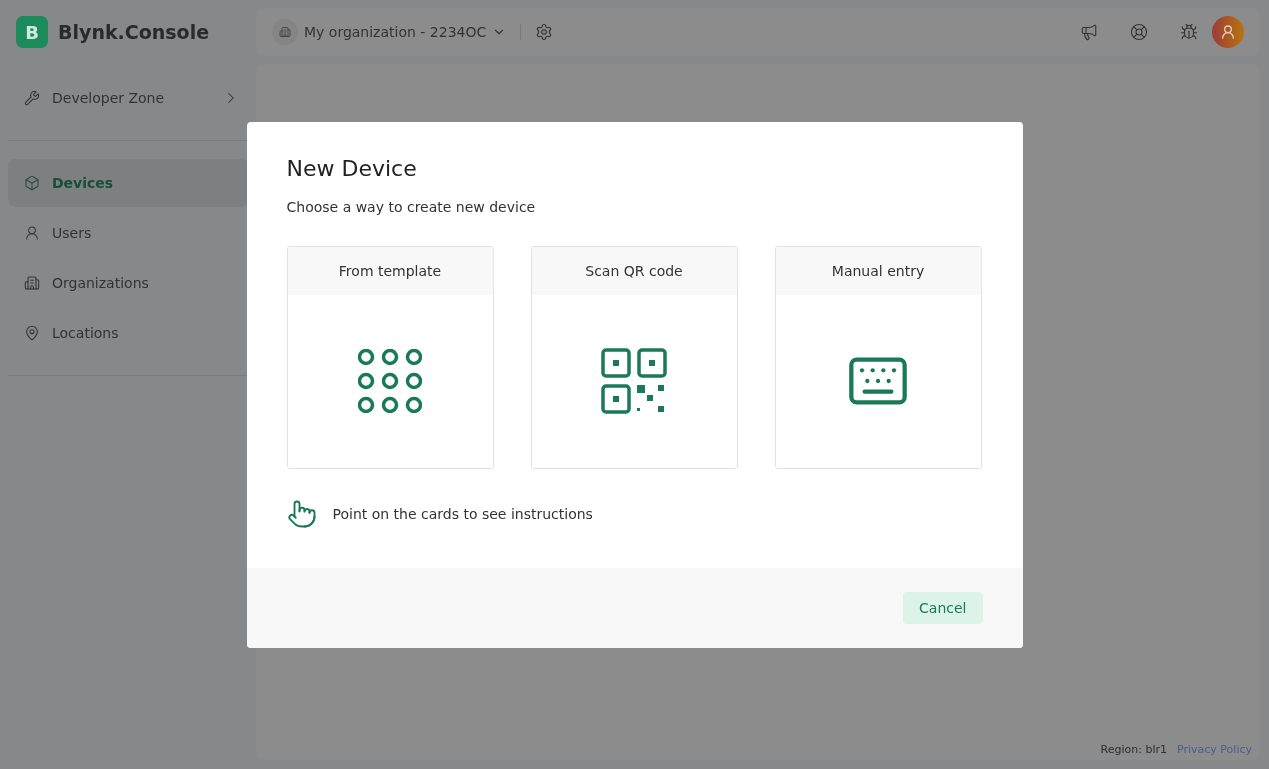 This screenshot has height=769, width=1269. Describe the element at coordinates (32, 183) in the screenshot. I see `cube-icon` at that location.